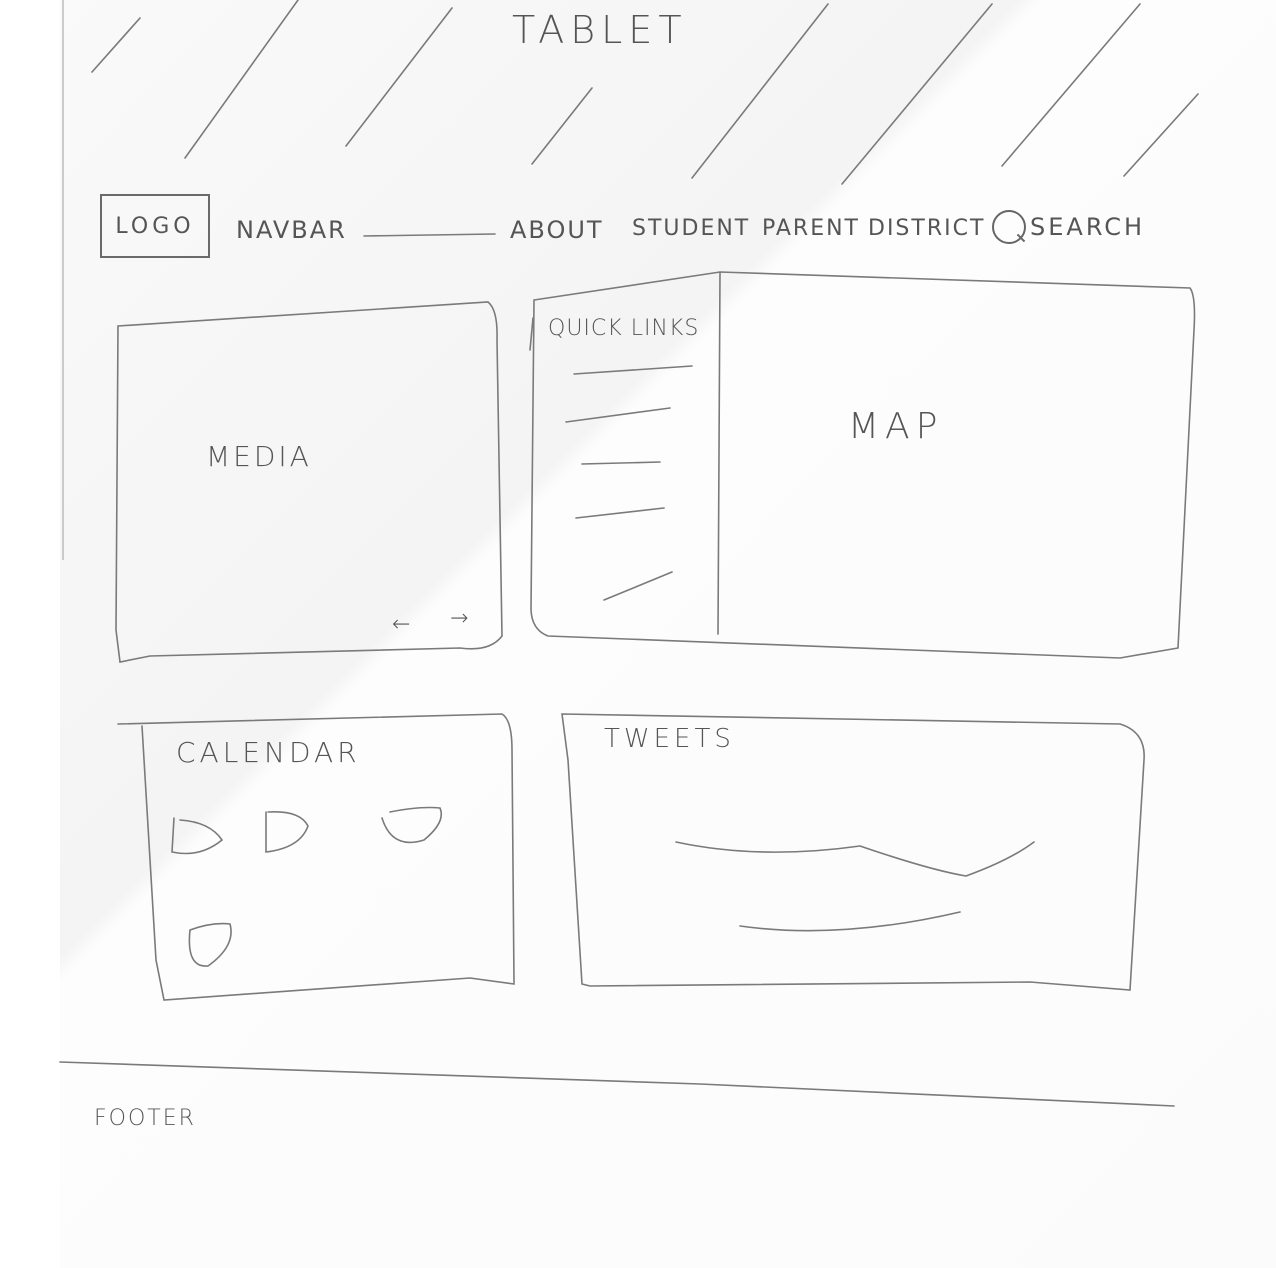 This screenshot has width=1276, height=1268. What do you see at coordinates (268, 752) in the screenshot?
I see `calendar-label: CALENDAR` at bounding box center [268, 752].